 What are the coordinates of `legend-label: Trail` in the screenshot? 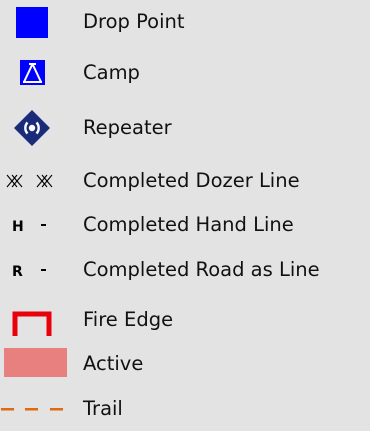 It's located at (103, 408).